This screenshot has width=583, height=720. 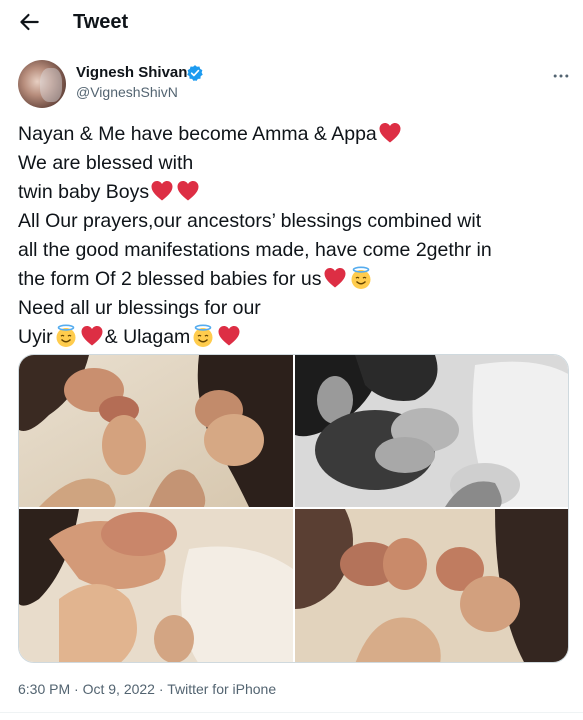 I want to click on tweet-line-8-uyir: Uyir, so click(x=35, y=337).